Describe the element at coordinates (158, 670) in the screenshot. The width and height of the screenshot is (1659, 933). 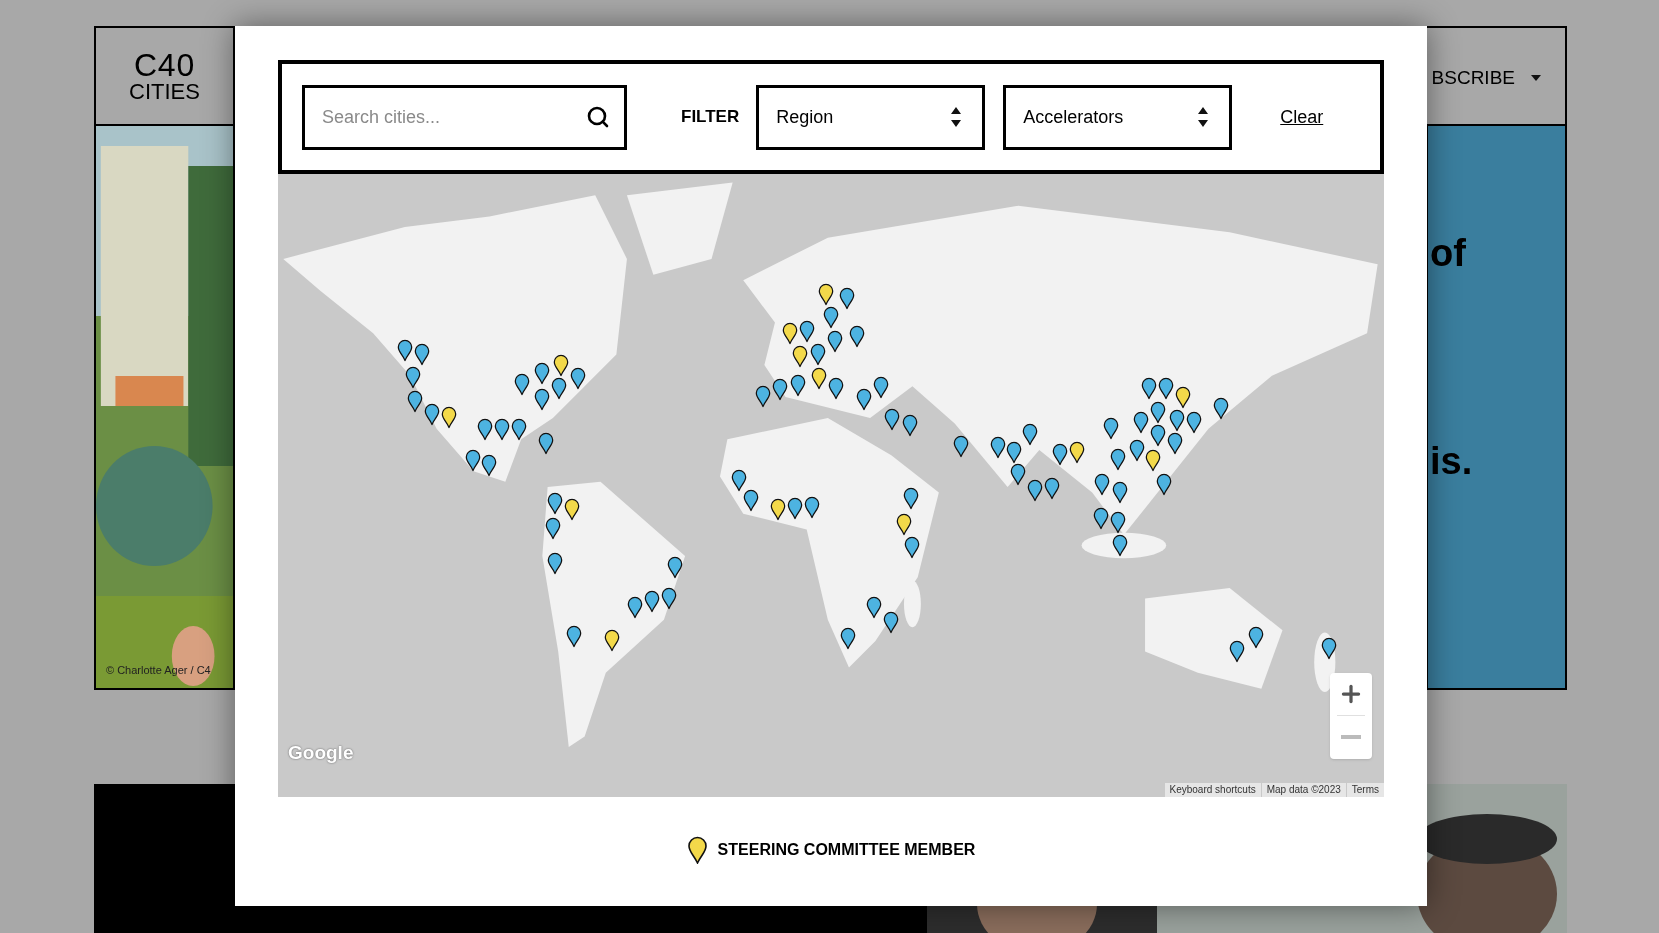
I see `image-credit: © Charlotte Ager / C4` at that location.